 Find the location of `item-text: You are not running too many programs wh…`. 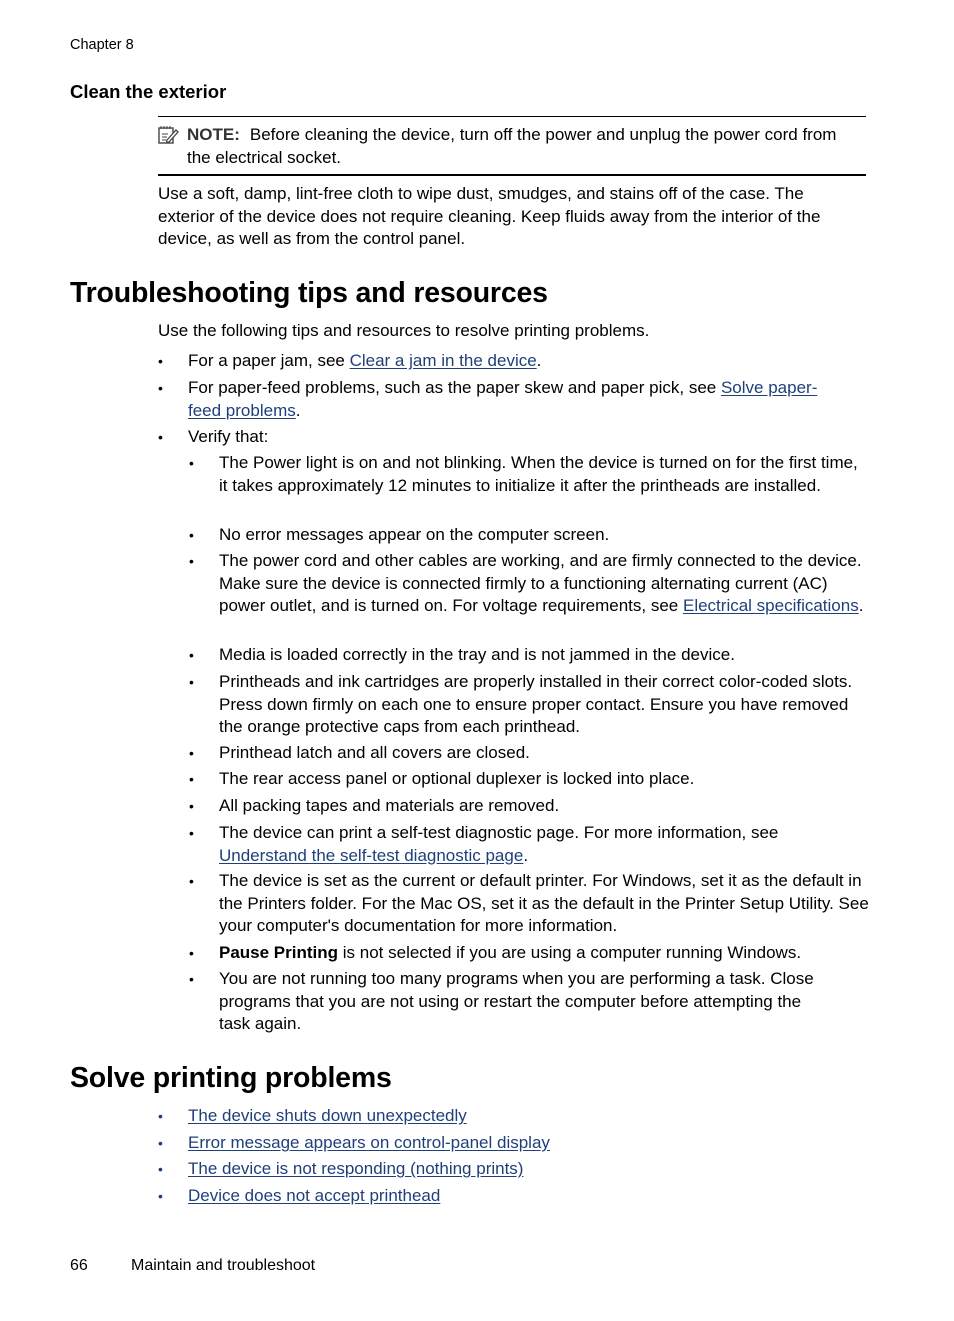

item-text: You are not running too many programs wh… is located at coordinates (516, 1001).